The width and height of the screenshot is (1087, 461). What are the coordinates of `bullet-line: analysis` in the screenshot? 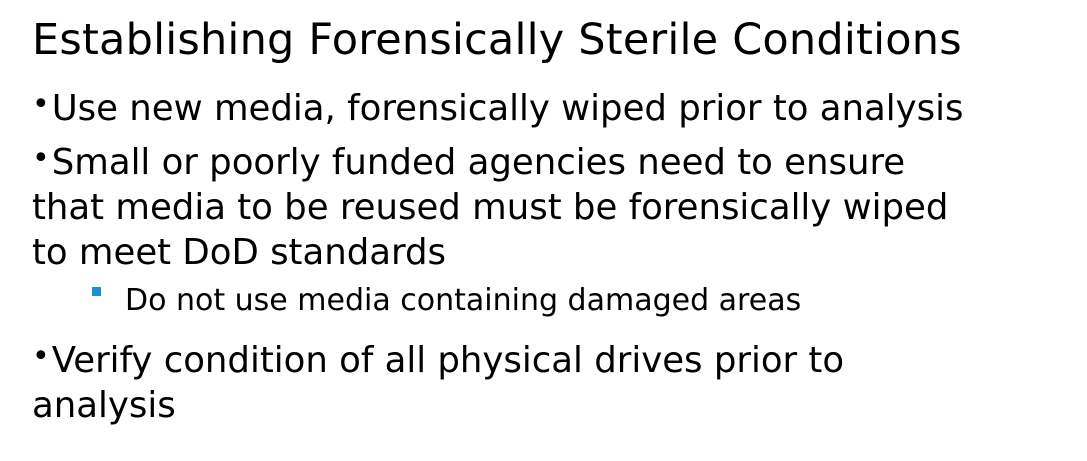 It's located at (104, 405).